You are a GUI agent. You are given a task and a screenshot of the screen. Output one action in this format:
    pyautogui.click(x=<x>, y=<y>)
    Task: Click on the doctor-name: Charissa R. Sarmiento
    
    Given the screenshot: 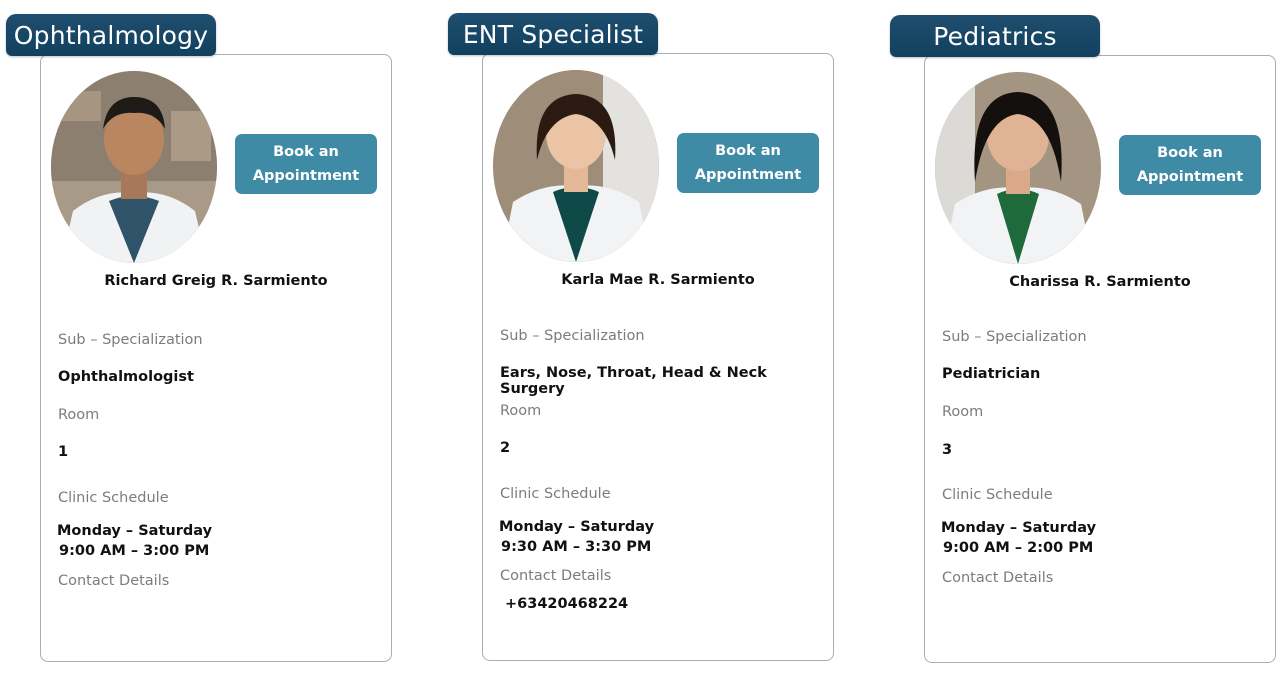 What is the action you would take?
    pyautogui.click(x=1100, y=282)
    